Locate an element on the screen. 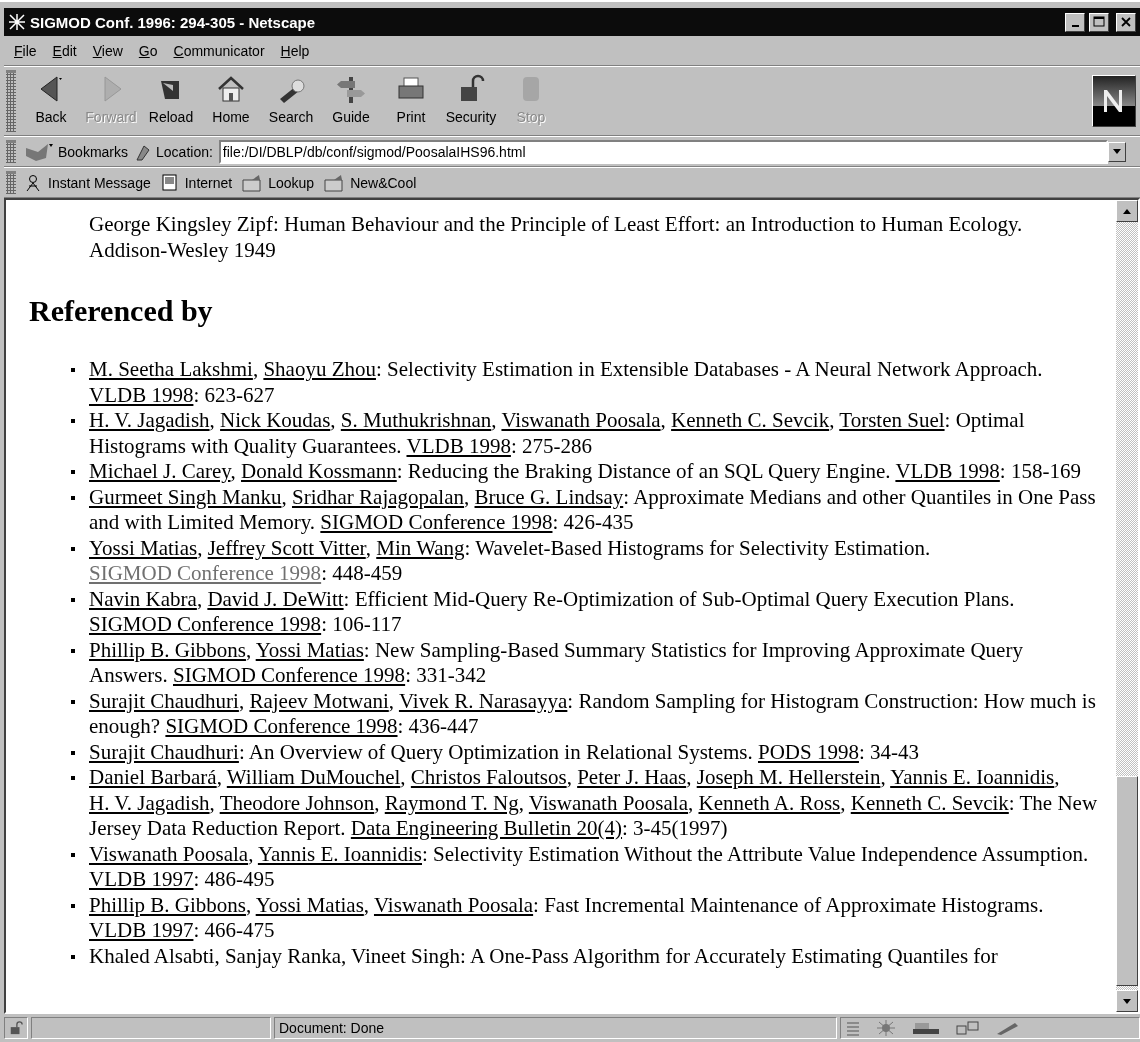 The height and width of the screenshot is (1042, 1140). reference-link: Raymond T. Ng is located at coordinates (451, 802).